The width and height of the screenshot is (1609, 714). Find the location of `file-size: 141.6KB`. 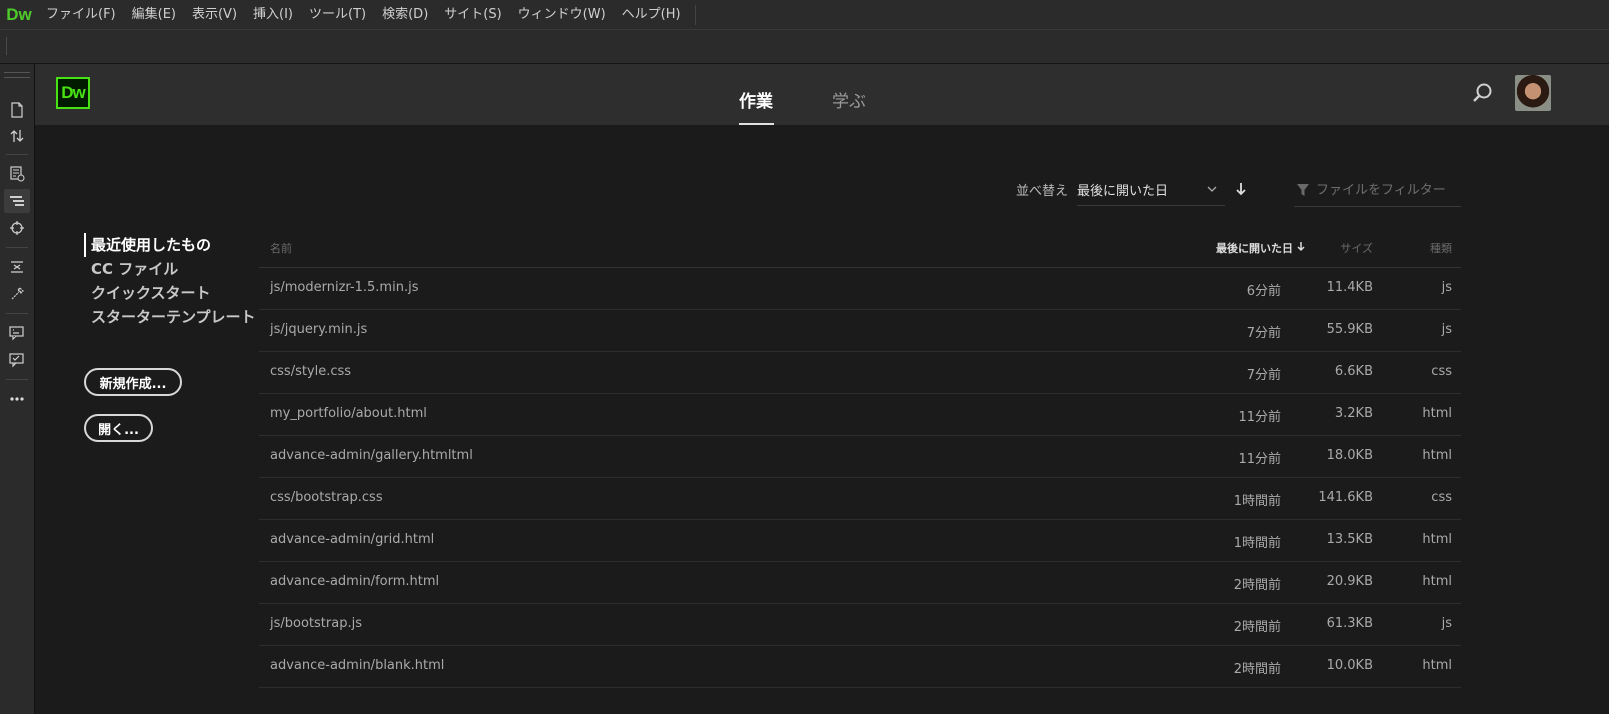

file-size: 141.6KB is located at coordinates (1345, 497).